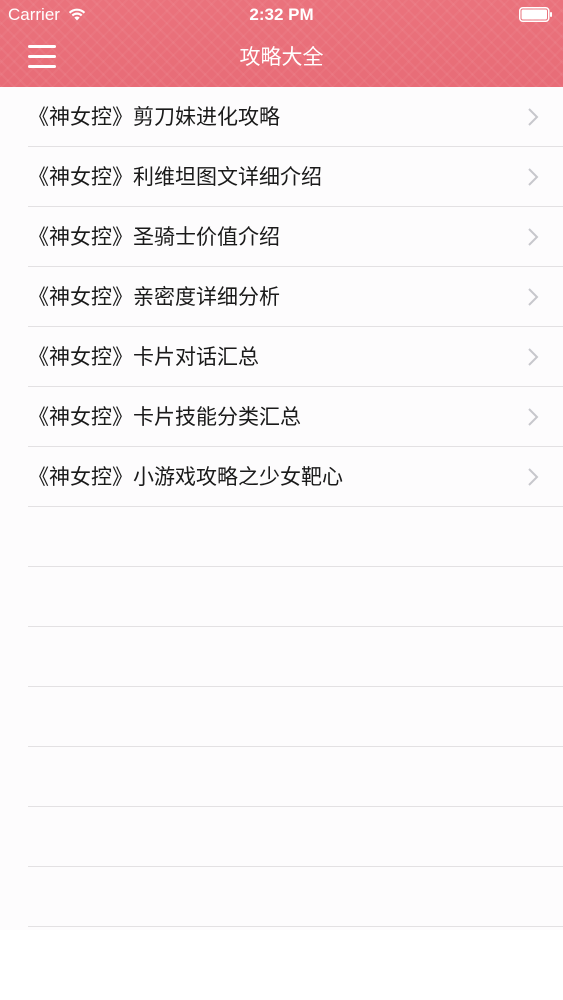  I want to click on list-item-label: 《神女控》卡片技能分类汇总, so click(164, 417).